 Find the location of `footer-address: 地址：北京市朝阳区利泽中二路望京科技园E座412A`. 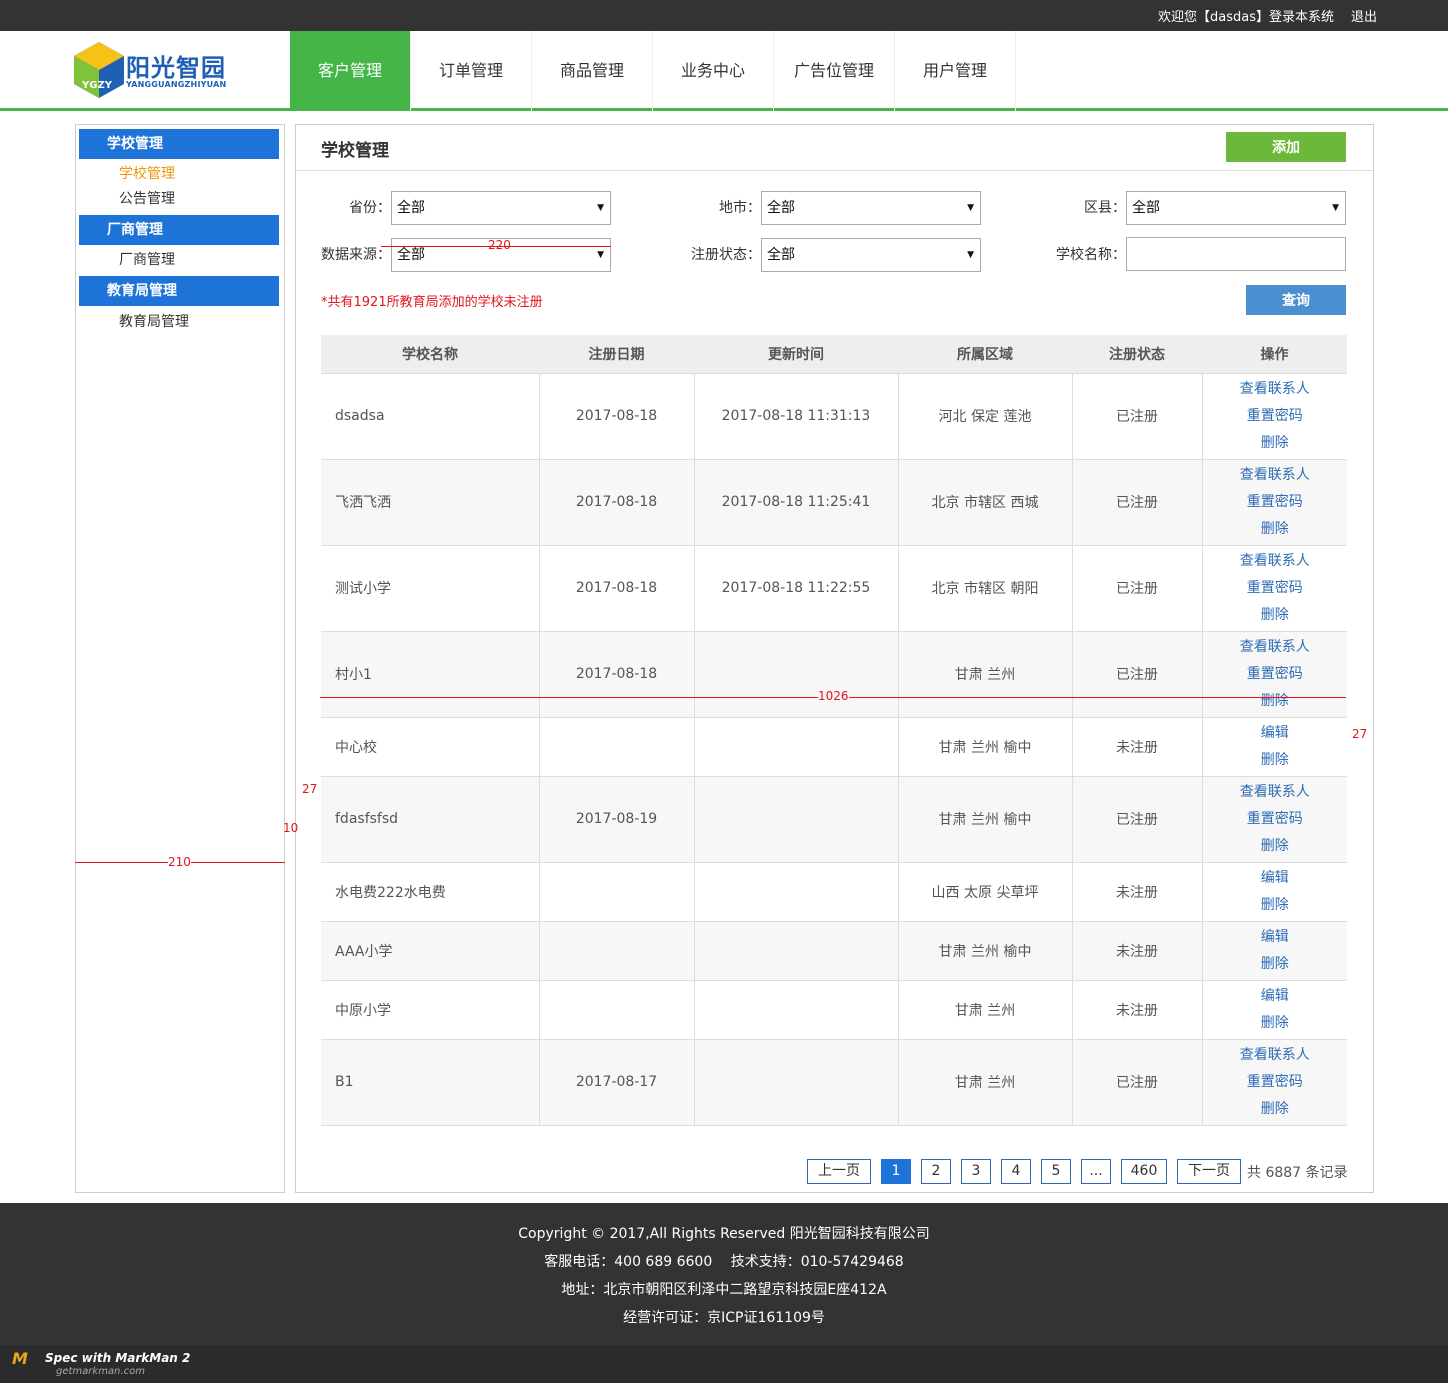

footer-address: 地址：北京市朝阳区利泽中二路望京科技园E座412A is located at coordinates (724, 1290).